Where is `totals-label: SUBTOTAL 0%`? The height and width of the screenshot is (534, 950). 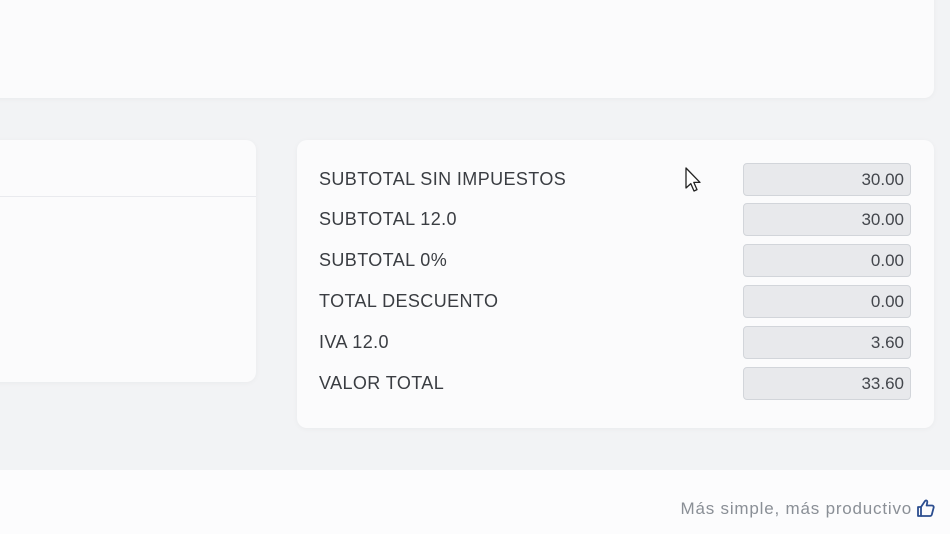
totals-label: SUBTOTAL 0% is located at coordinates (383, 260).